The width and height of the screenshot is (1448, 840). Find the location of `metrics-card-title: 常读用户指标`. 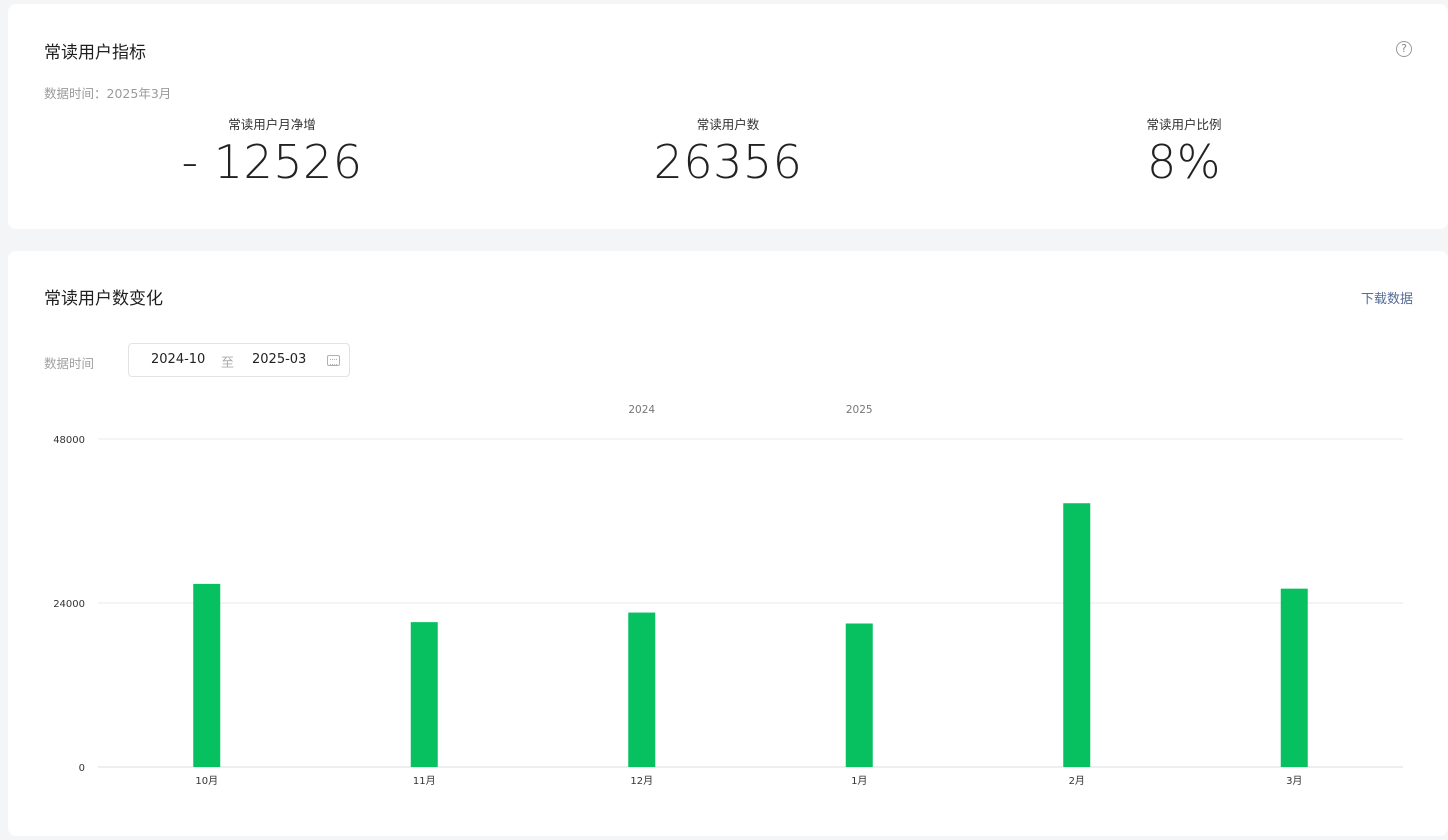

metrics-card-title: 常读用户指标 is located at coordinates (95, 53).